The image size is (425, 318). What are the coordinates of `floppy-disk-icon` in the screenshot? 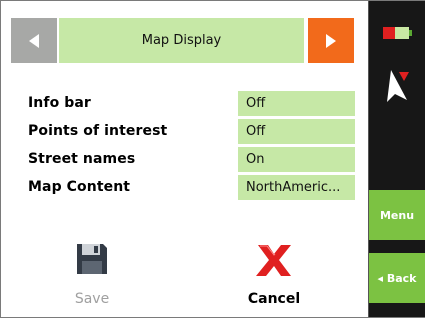 It's located at (92, 259).